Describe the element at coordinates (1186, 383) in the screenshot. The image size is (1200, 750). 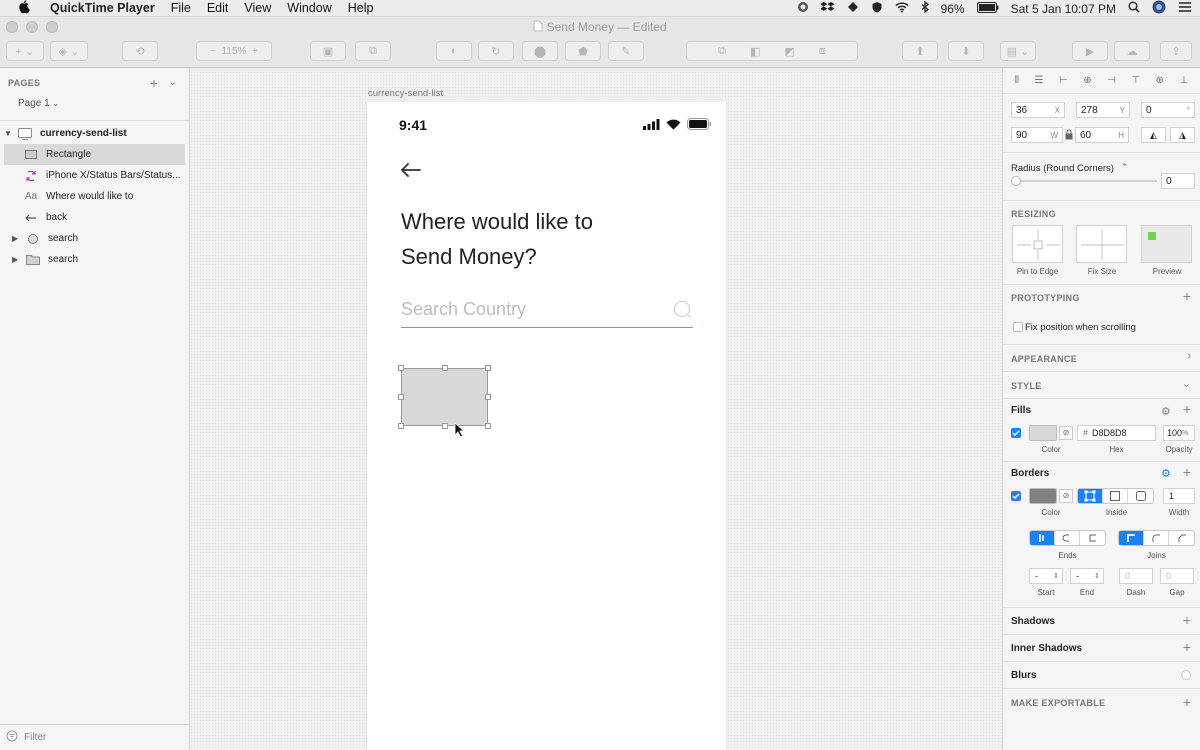
I see `chevron-down-icon: ⌄` at that location.